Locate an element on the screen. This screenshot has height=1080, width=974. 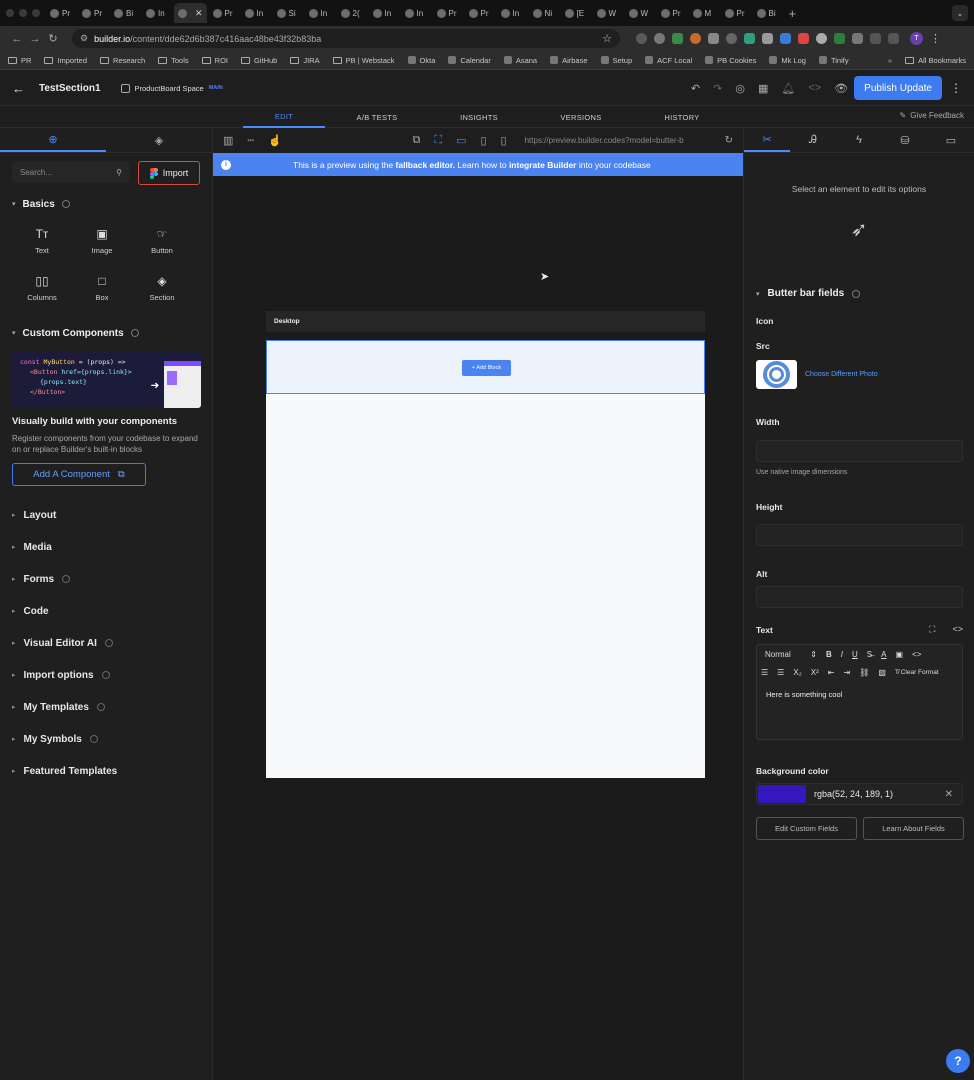
link-icon: ⛓ is located at coordinates (864, 672).